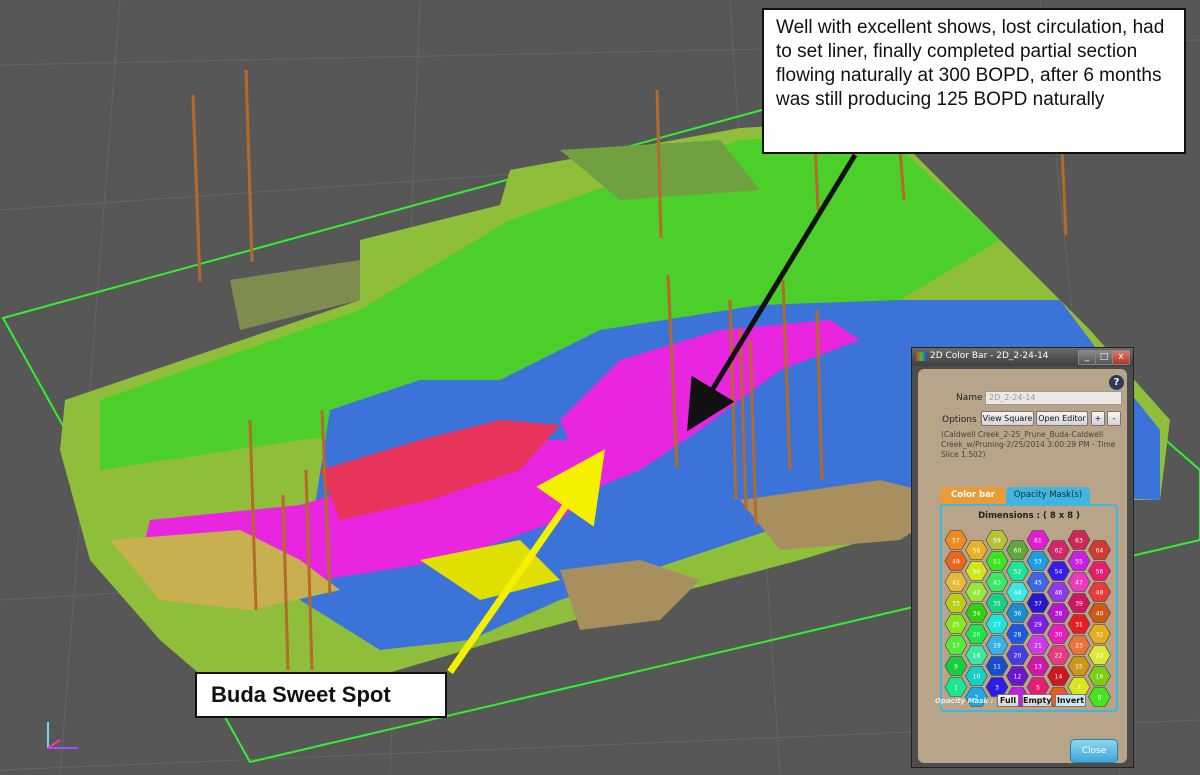 This screenshot has width=1200, height=775. What do you see at coordinates (1062, 418) in the screenshot?
I see `open-editor-button: Open Editor` at bounding box center [1062, 418].